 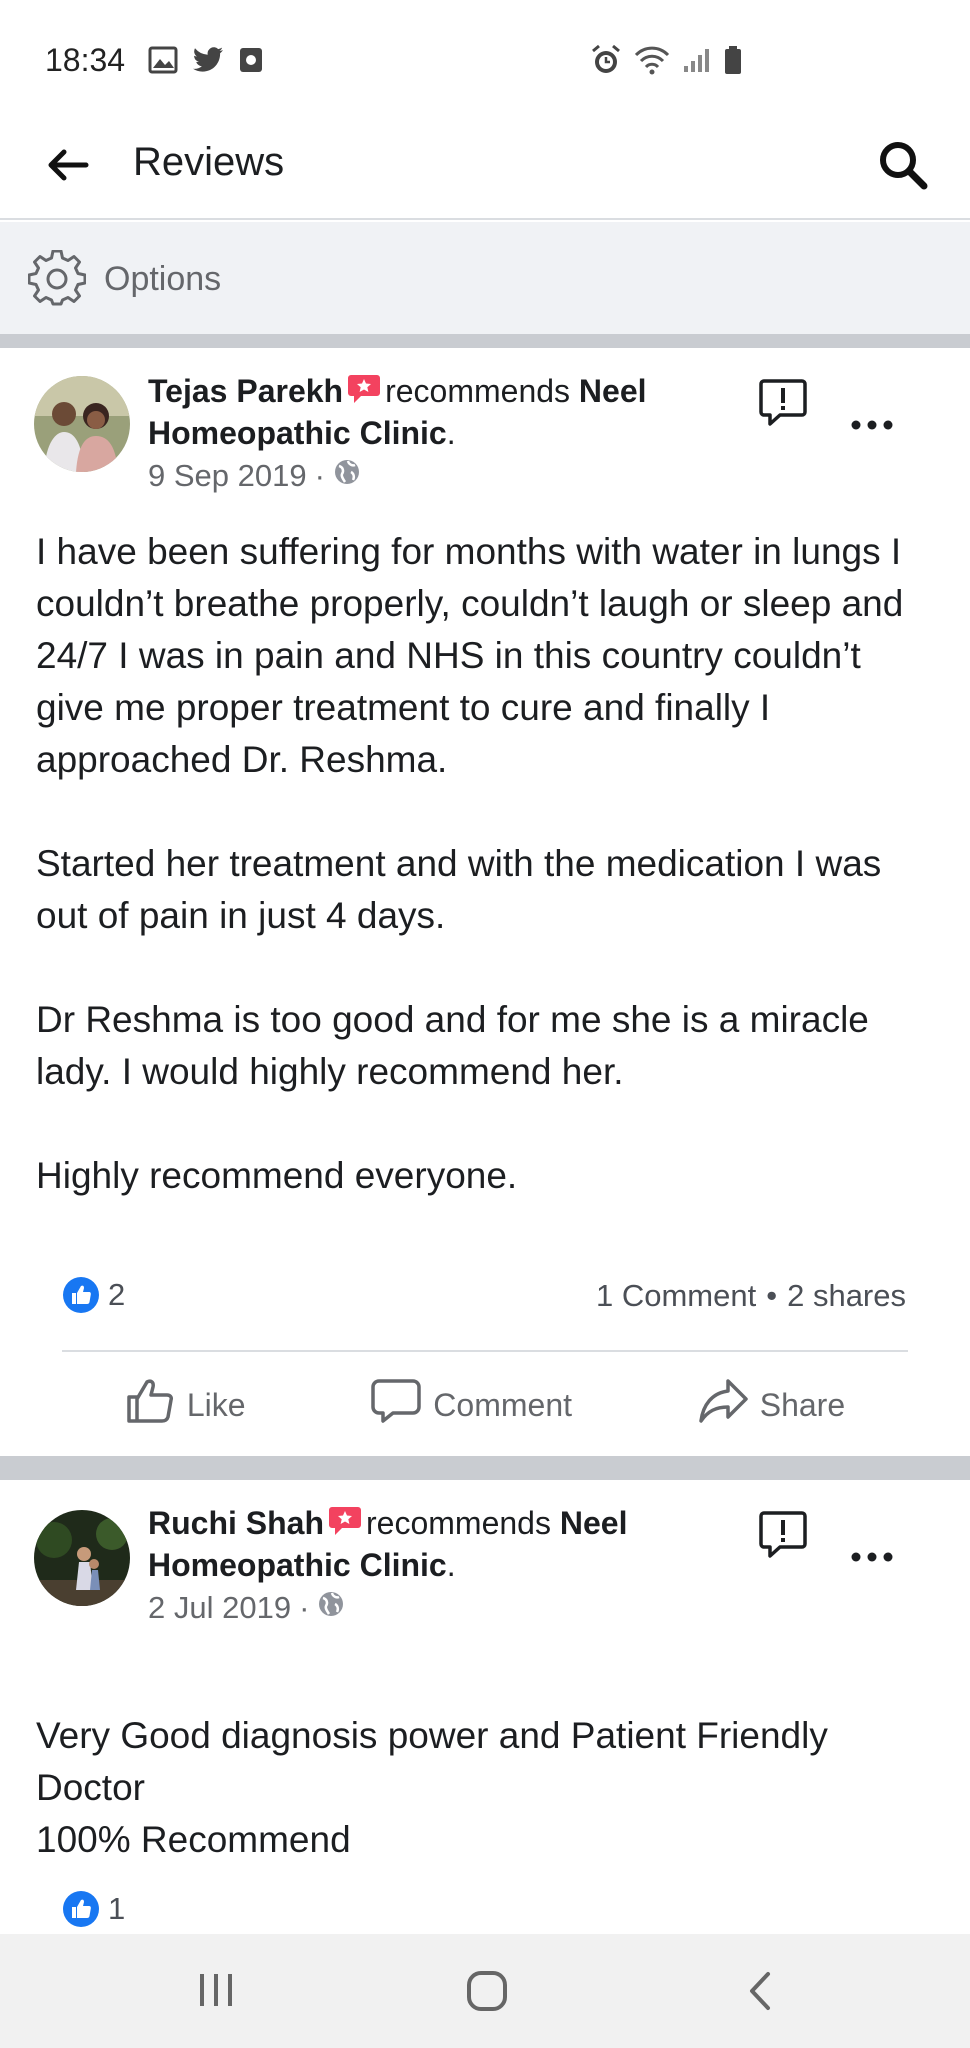 I want to click on home-icon, so click(x=487, y=1993).